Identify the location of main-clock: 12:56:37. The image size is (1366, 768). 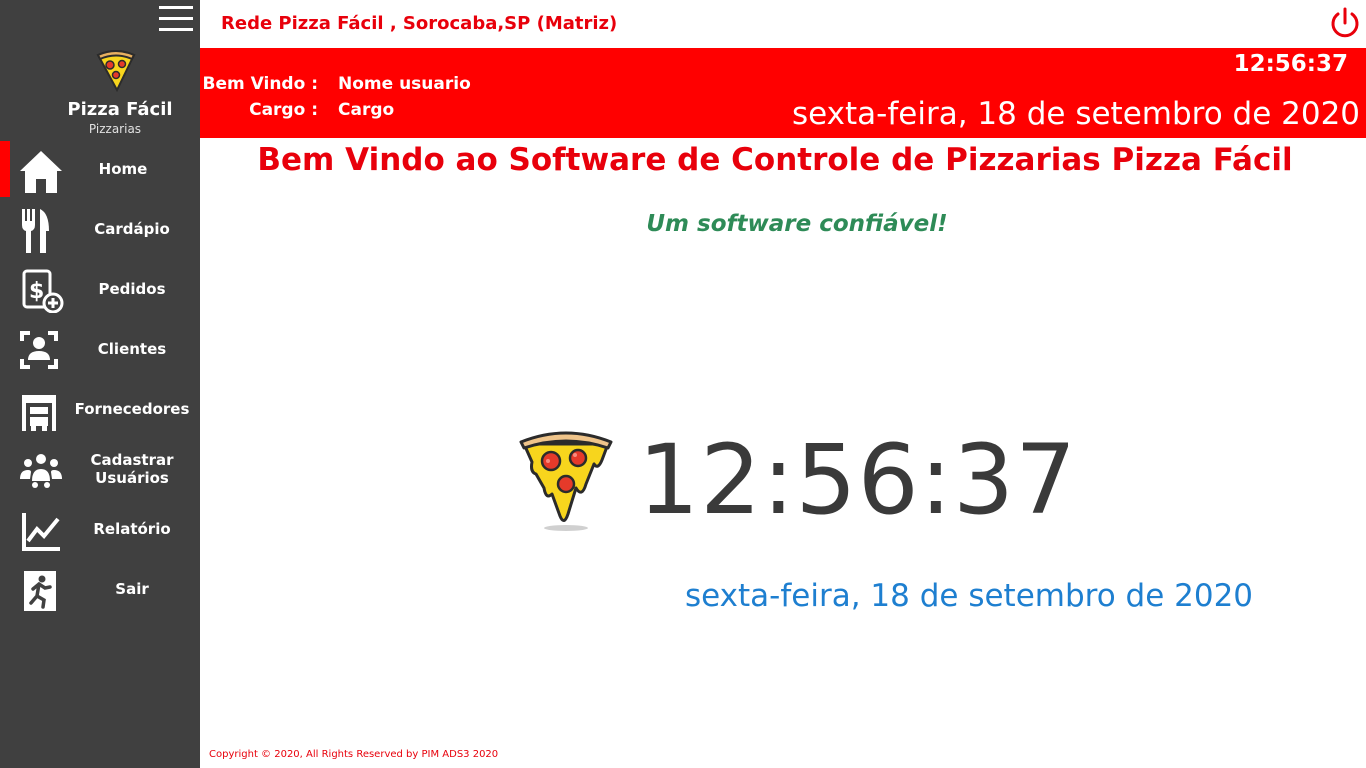
(858, 480).